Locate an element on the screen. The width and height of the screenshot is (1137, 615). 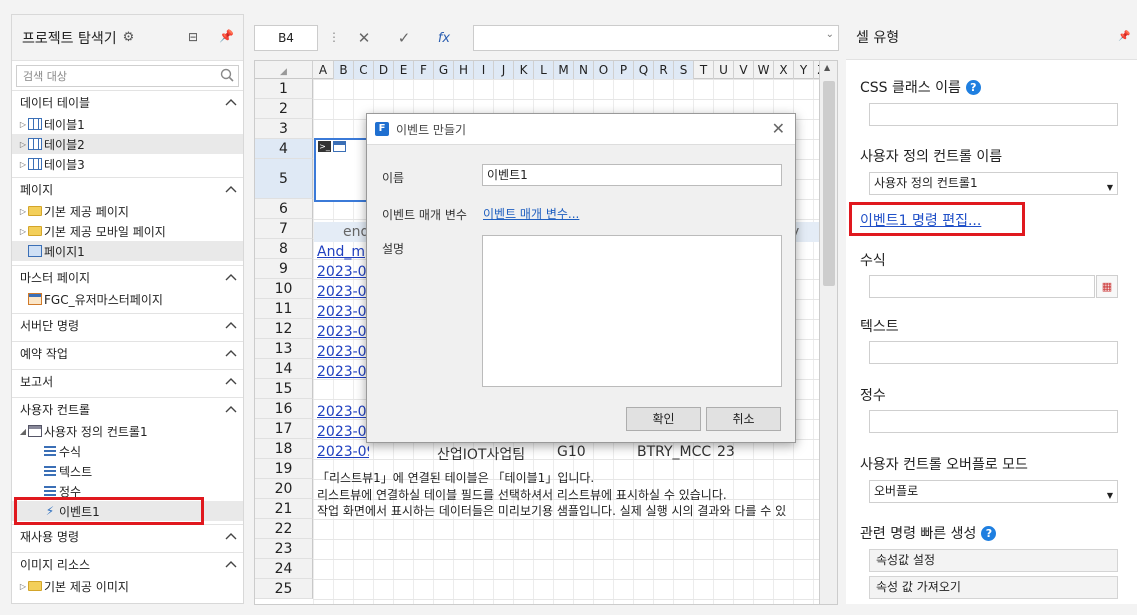
col-header: E is located at coordinates (404, 70).